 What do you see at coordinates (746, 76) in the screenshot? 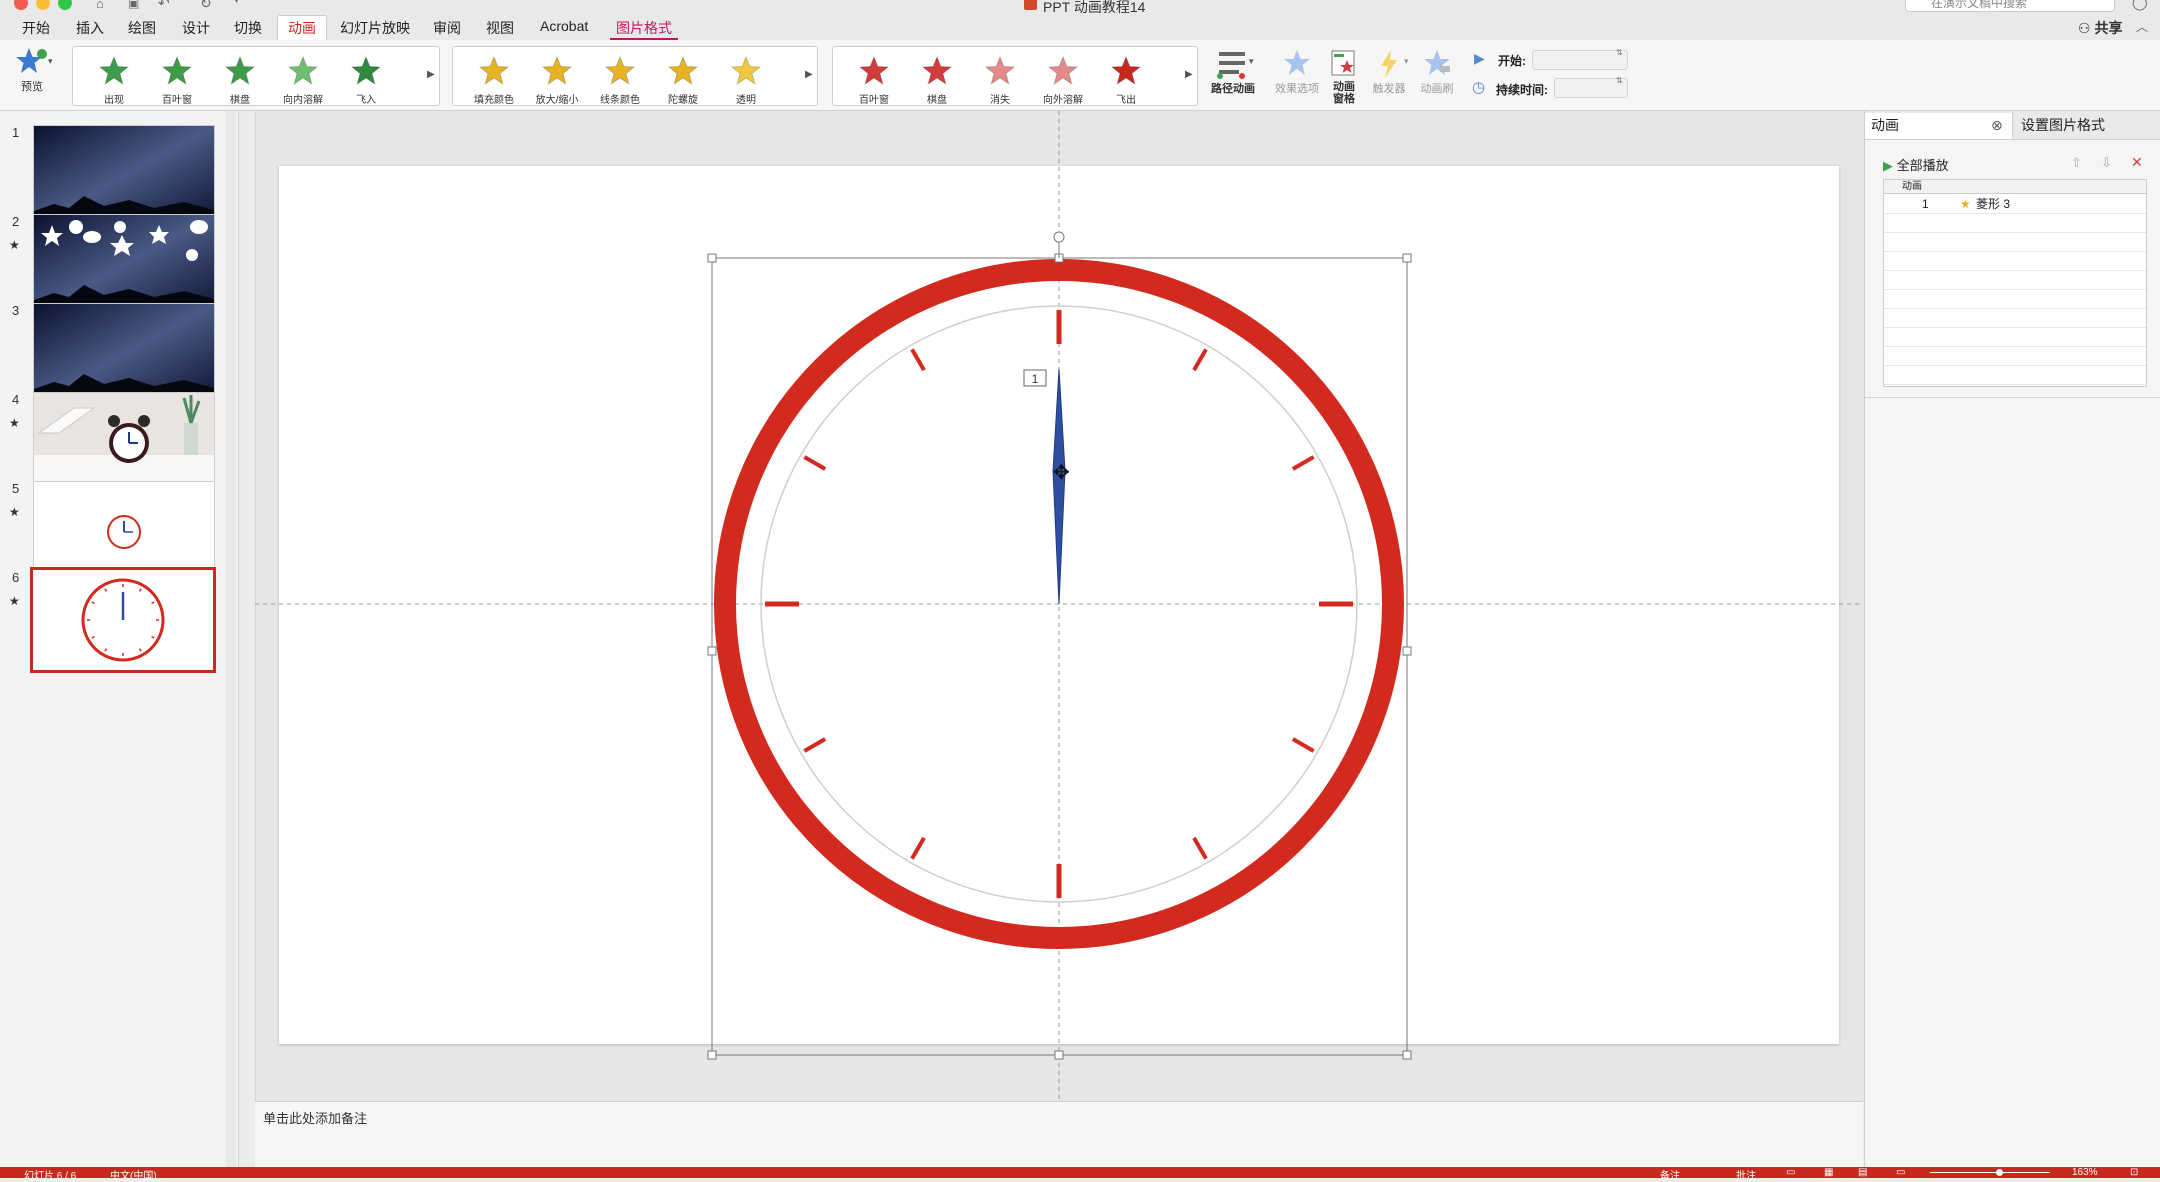
I see `emphasis-effect-5: 透明` at bounding box center [746, 76].